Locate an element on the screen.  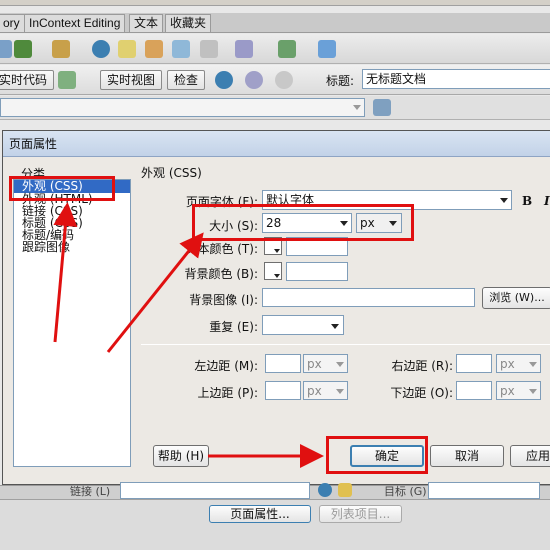
annotation-arrow-category is located at coordinates (65, 272).